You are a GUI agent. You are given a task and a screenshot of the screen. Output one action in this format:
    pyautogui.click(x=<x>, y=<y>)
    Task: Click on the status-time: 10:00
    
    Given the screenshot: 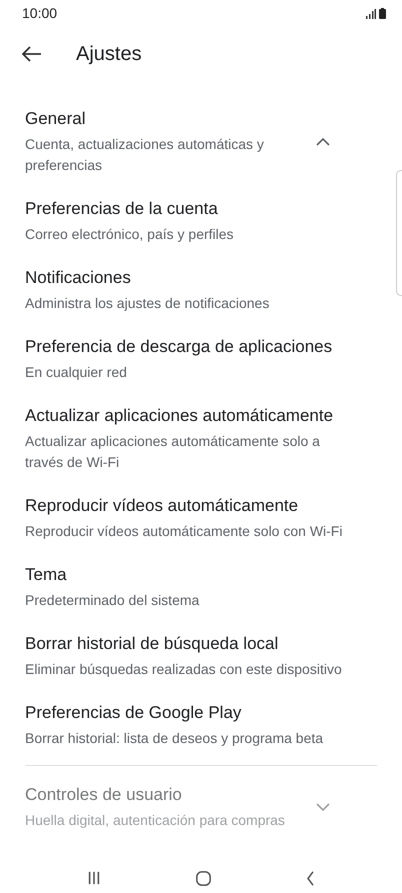 What is the action you would take?
    pyautogui.click(x=40, y=13)
    